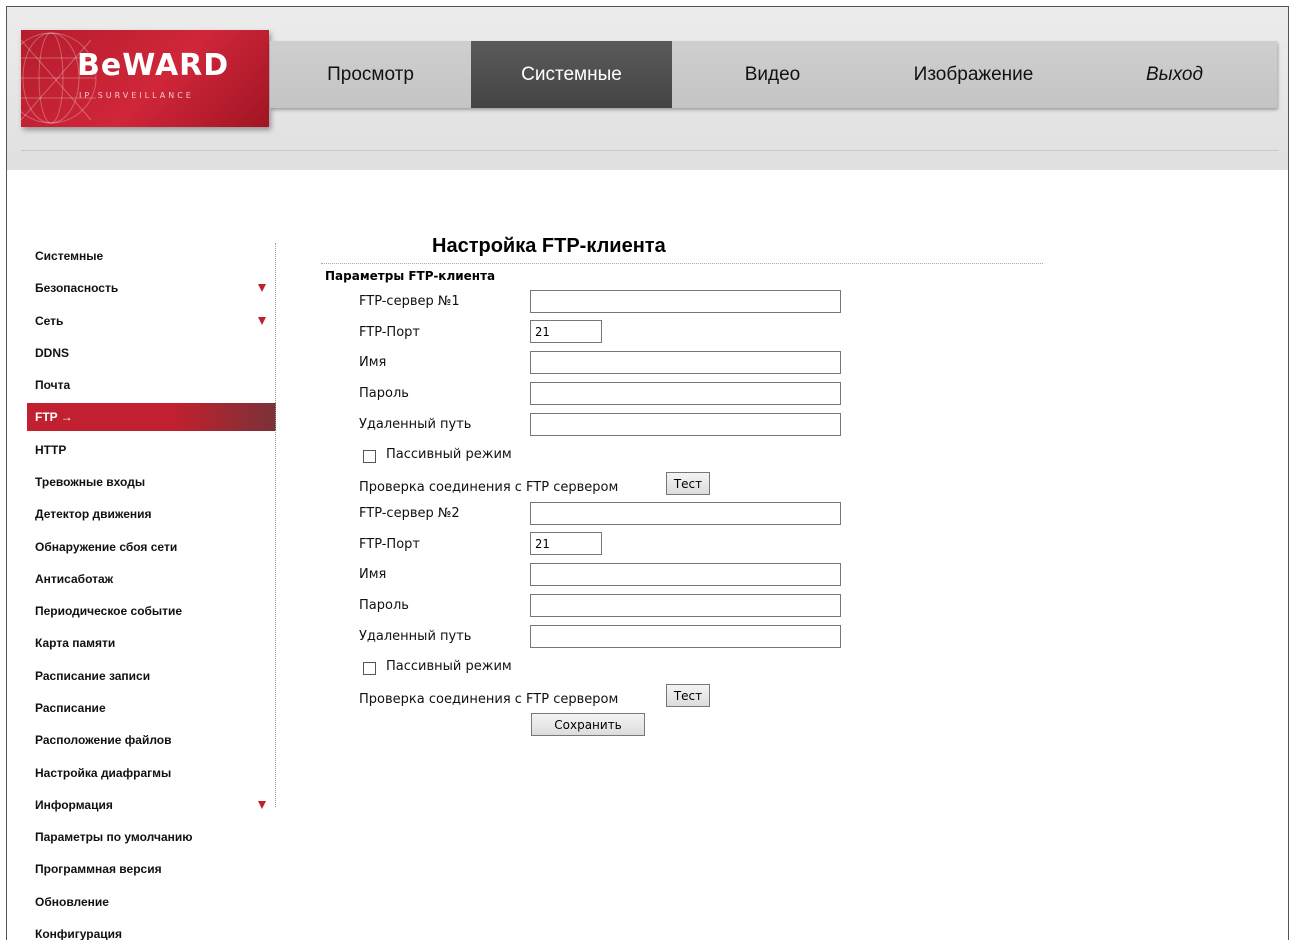  Describe the element at coordinates (54, 417) in the screenshot. I see `sidebar-item-label: FTP →` at that location.